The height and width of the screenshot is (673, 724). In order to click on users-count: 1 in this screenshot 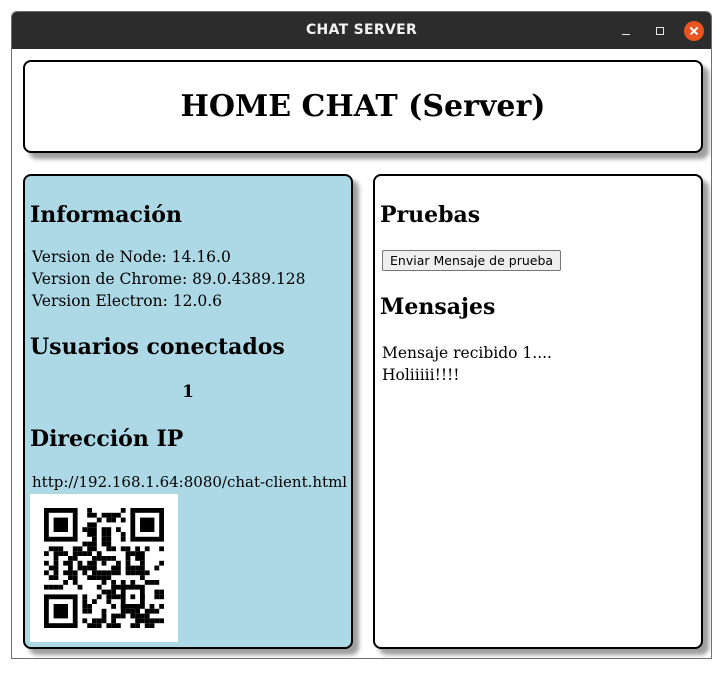, I will do `click(188, 392)`.